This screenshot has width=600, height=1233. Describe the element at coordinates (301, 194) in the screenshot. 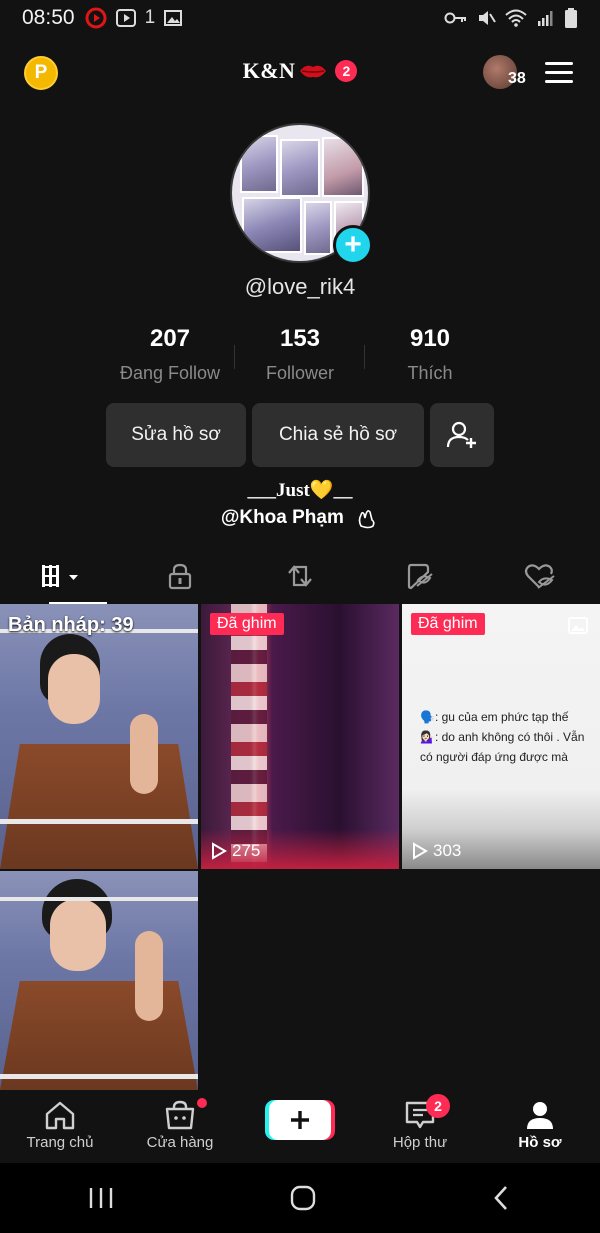

I see `profile-avatar-wrapper: +` at that location.